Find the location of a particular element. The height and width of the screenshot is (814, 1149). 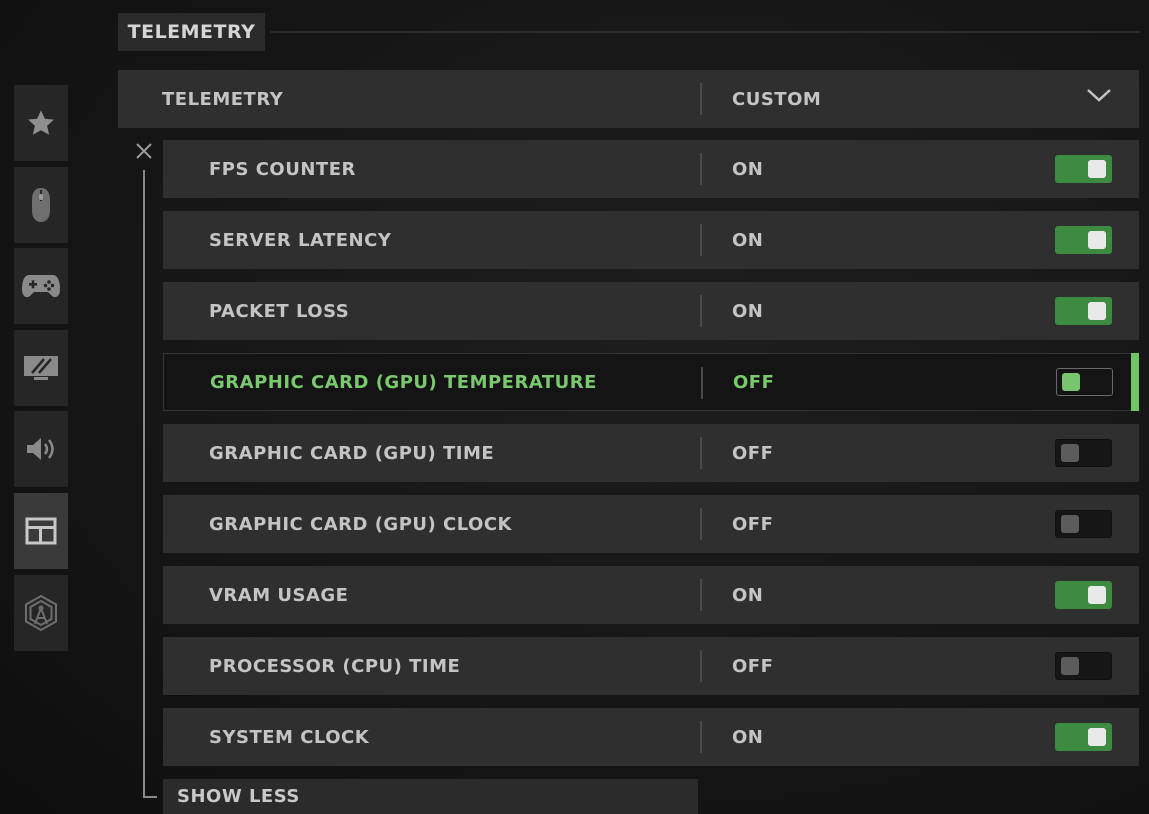

setting-row-cpu-time: PROCESSOR (CPU) TIME OFF is located at coordinates (651, 666).